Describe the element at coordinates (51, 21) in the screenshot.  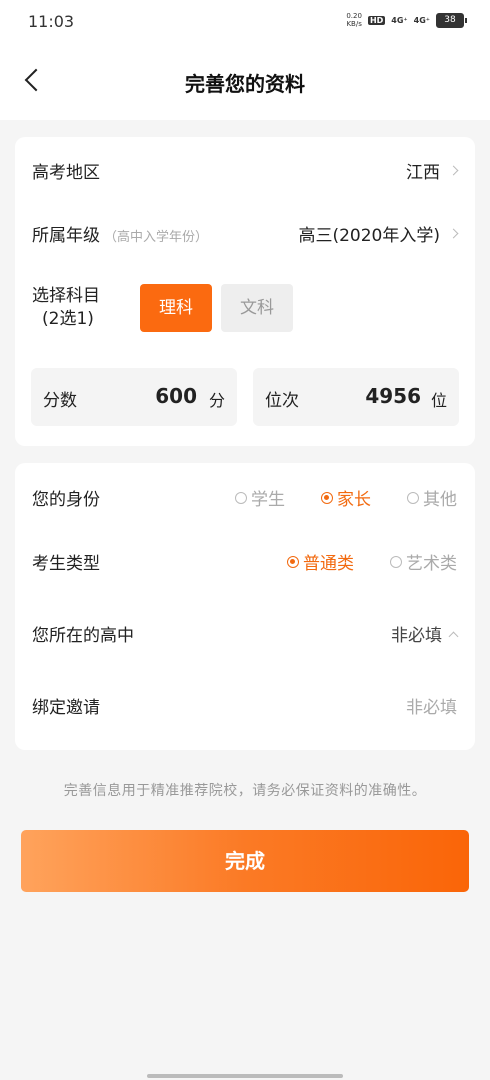
I see `status-time: 11:03` at that location.